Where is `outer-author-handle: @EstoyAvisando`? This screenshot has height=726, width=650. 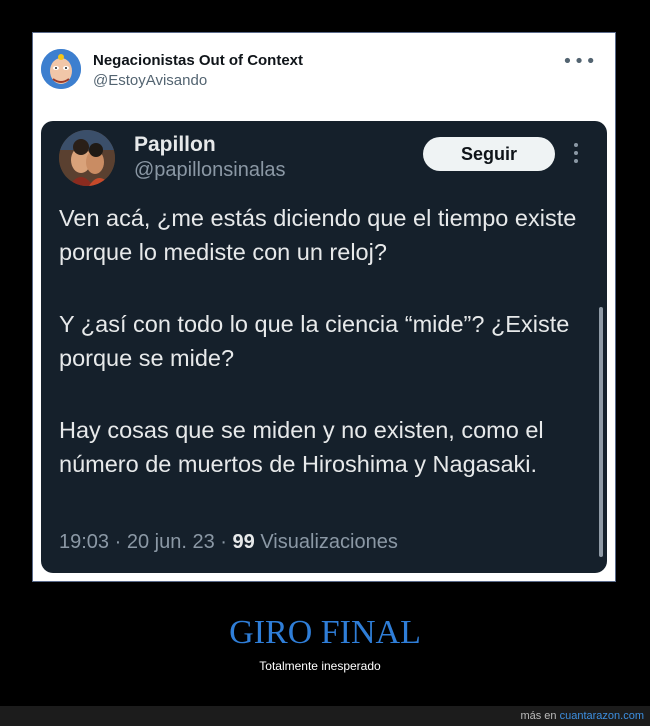
outer-author-handle: @EstoyAvisando is located at coordinates (150, 80).